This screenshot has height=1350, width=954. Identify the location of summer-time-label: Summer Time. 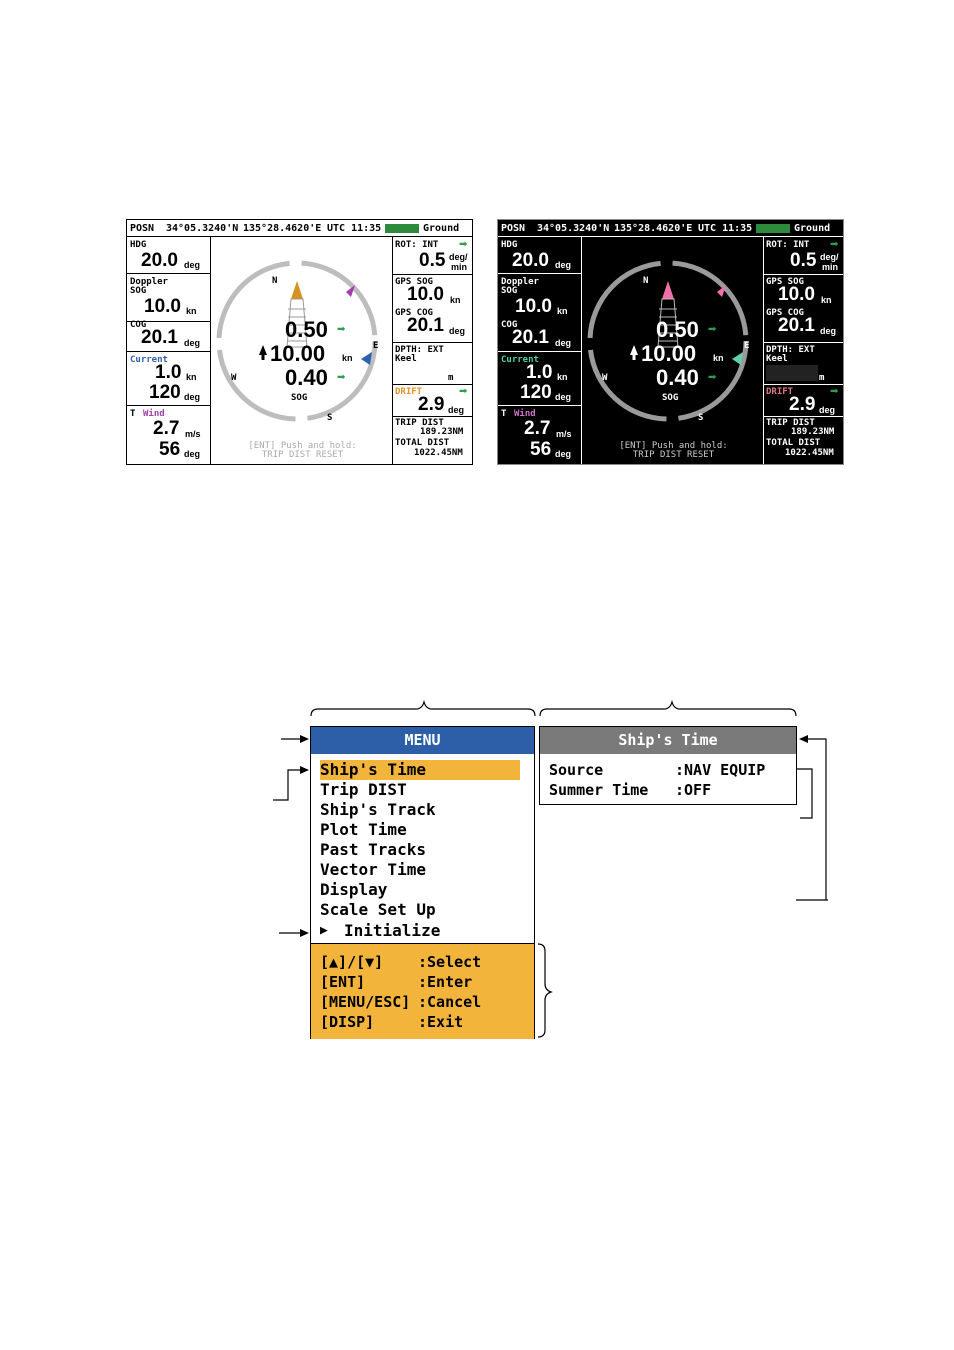
(599, 790).